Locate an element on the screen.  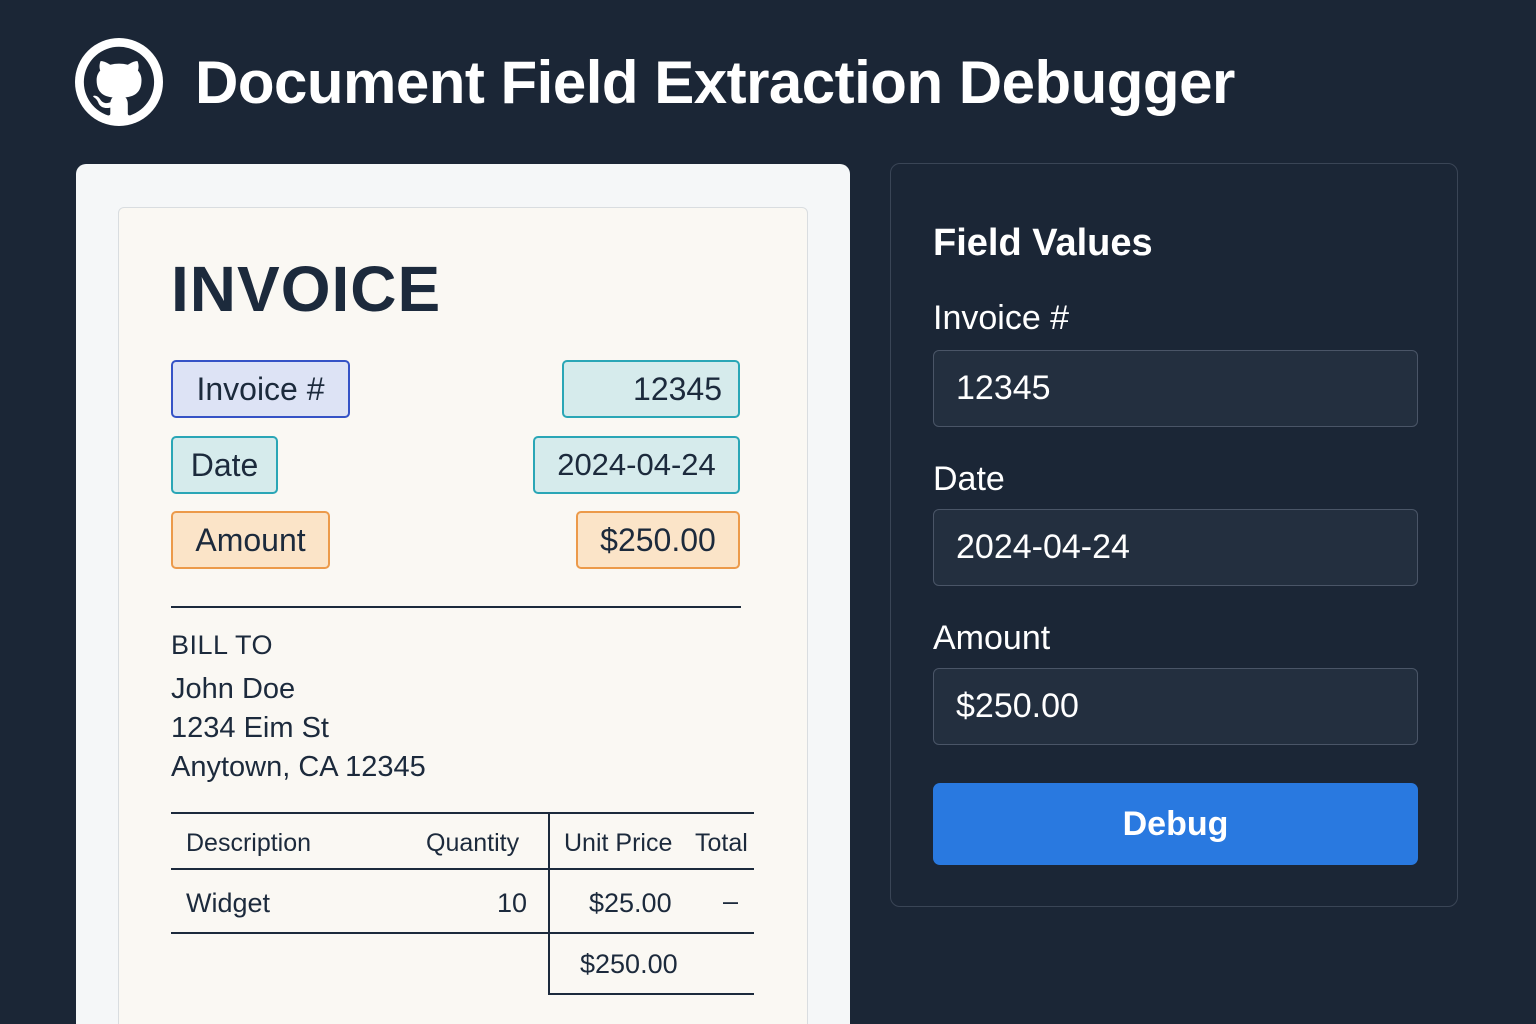
table-header-description: Description is located at coordinates (249, 843).